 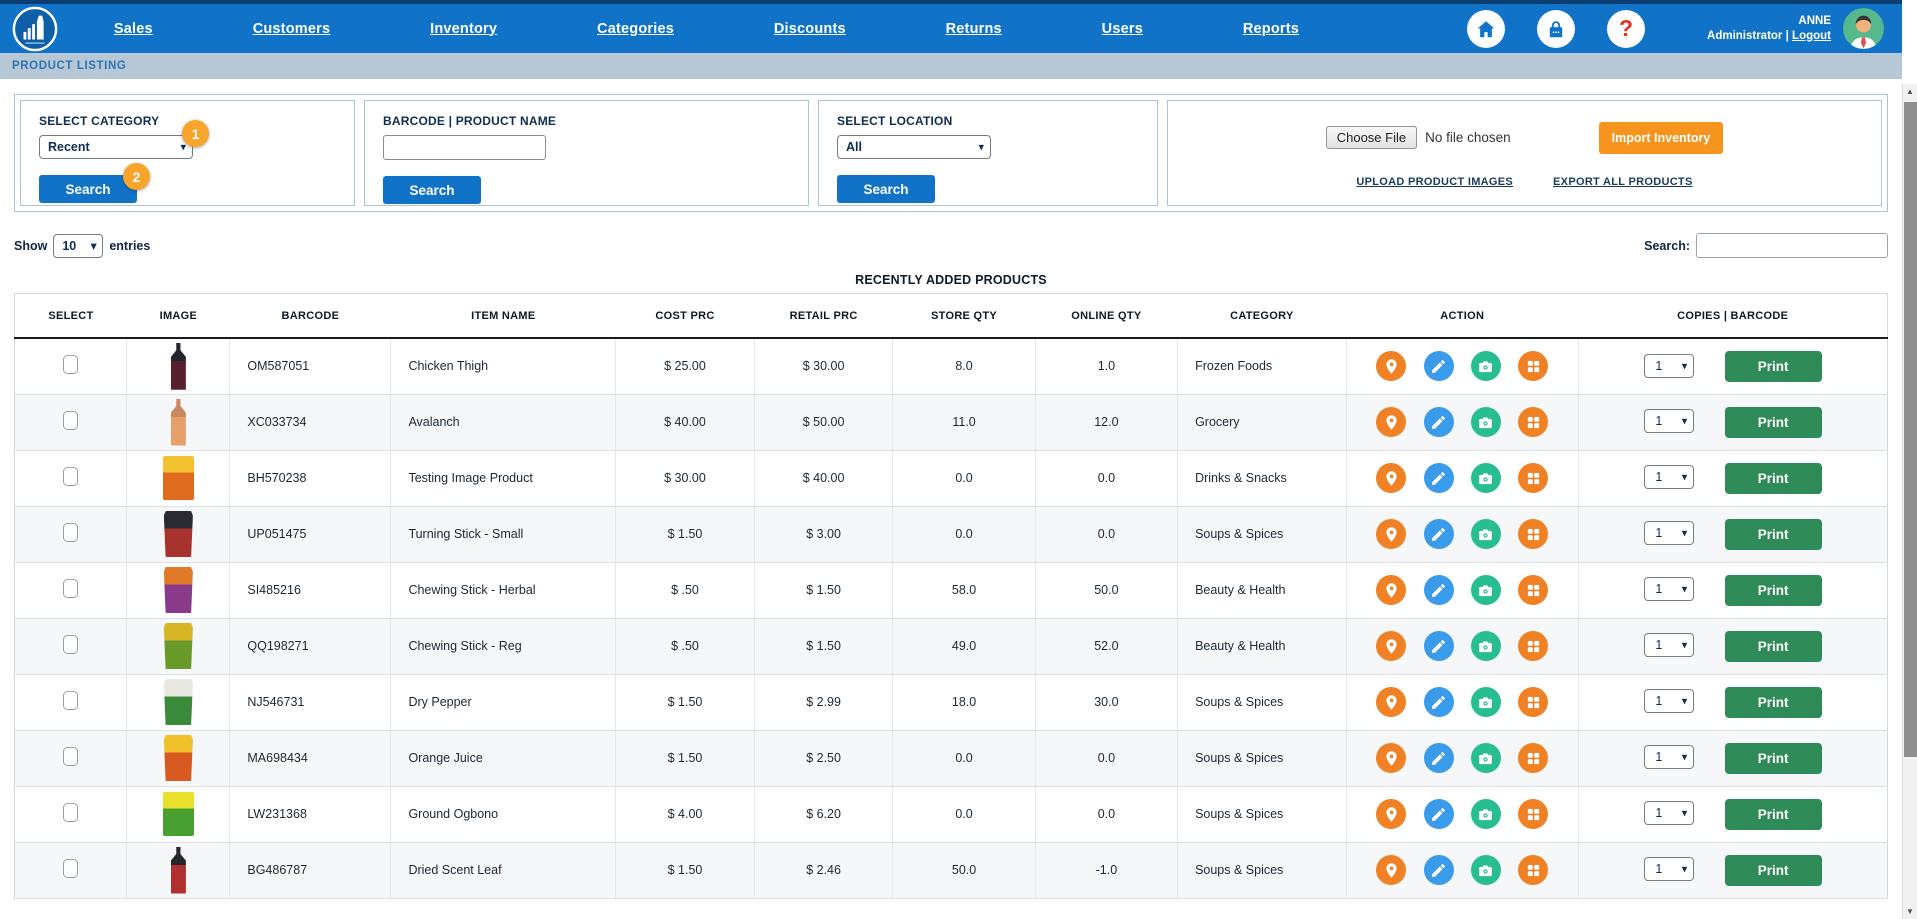 I want to click on nav-item-users: Users, so click(x=1122, y=29).